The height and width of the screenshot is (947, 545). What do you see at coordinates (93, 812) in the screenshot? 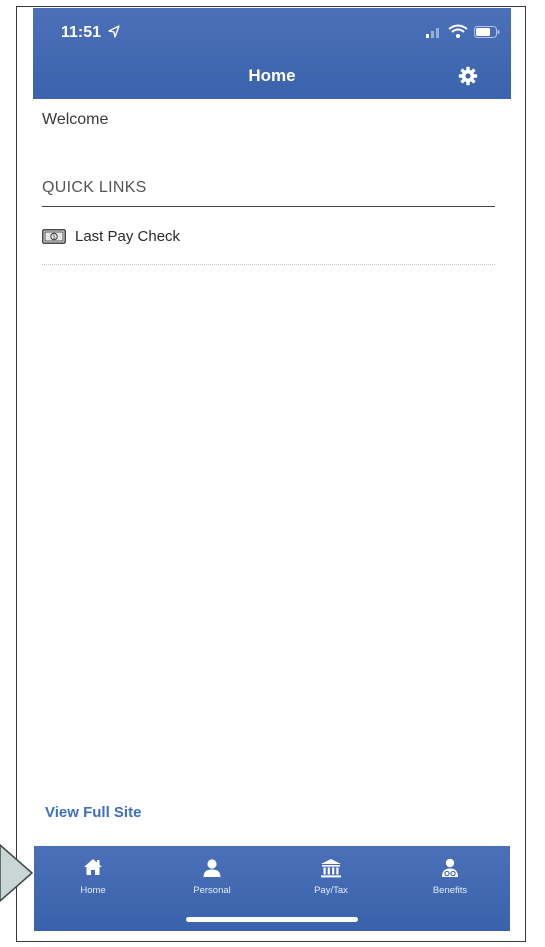
I see `view-full-site-link: View Full Site` at bounding box center [93, 812].